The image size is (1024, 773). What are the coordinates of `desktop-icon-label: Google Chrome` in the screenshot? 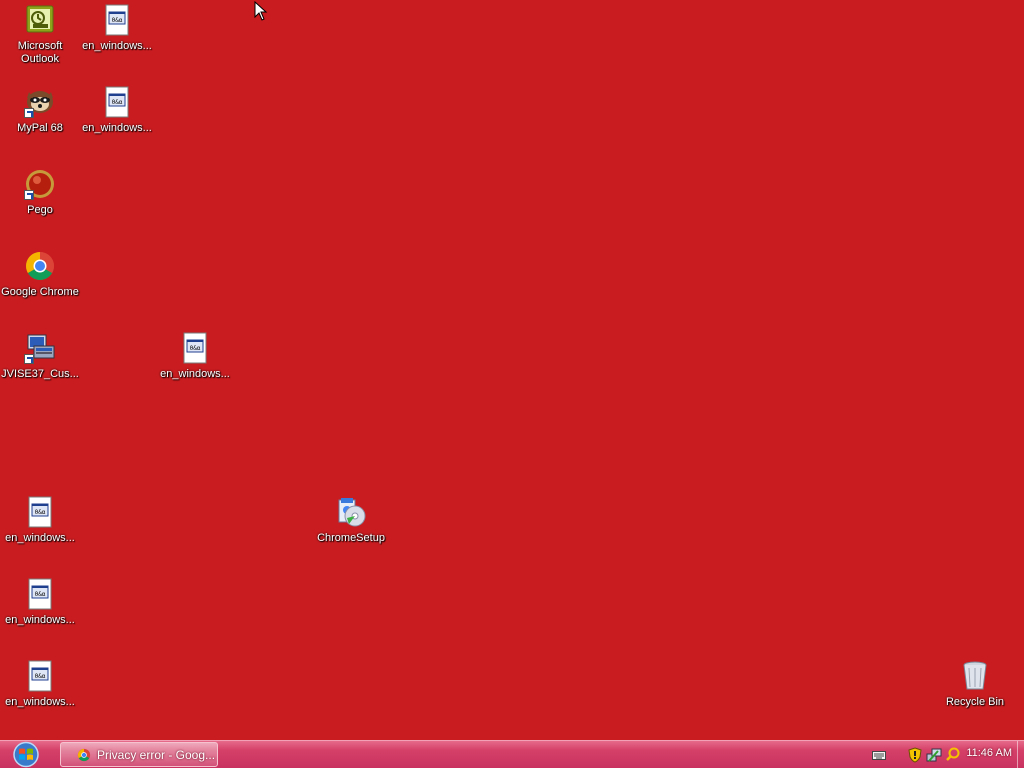 It's located at (40, 292).